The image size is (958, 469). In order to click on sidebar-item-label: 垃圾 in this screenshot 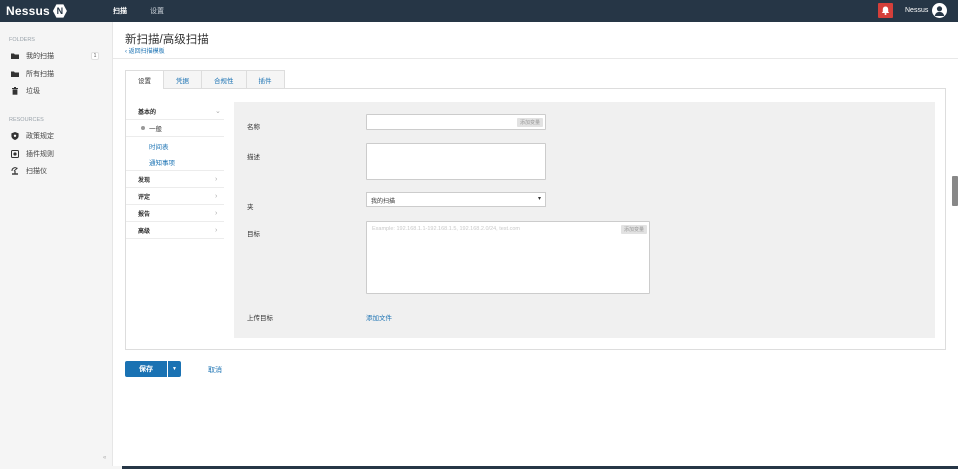, I will do `click(33, 91)`.